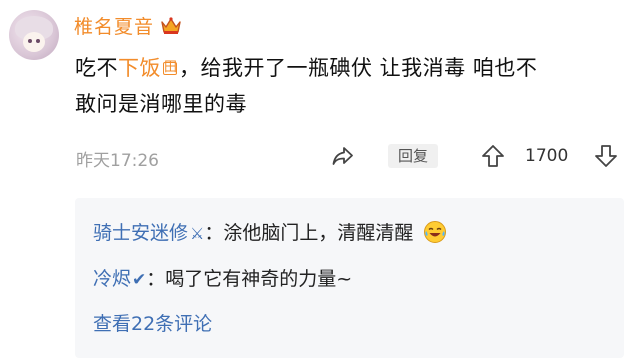  Describe the element at coordinates (343, 156) in the screenshot. I see `share-icon` at that location.